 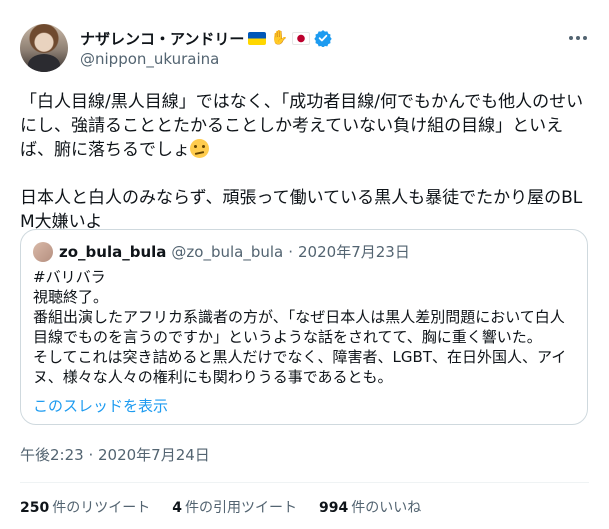 What do you see at coordinates (177, 508) in the screenshot?
I see `quotes-count: 4` at bounding box center [177, 508].